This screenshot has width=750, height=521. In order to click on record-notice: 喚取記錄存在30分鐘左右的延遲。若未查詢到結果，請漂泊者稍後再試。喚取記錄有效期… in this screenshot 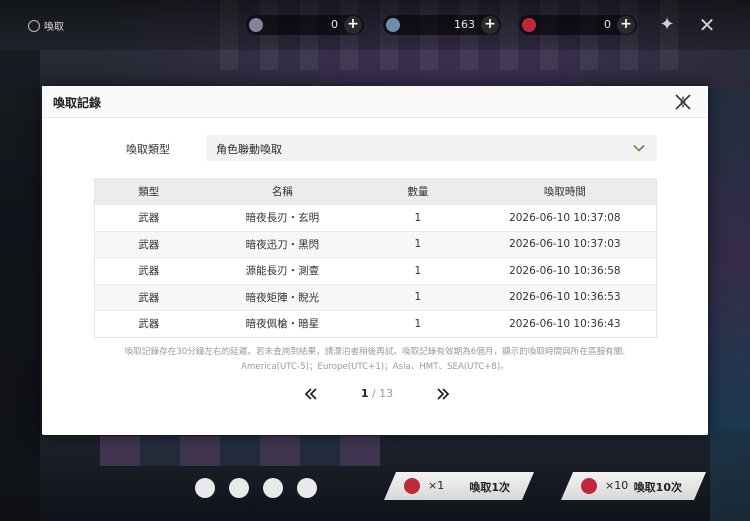, I will do `click(375, 360)`.